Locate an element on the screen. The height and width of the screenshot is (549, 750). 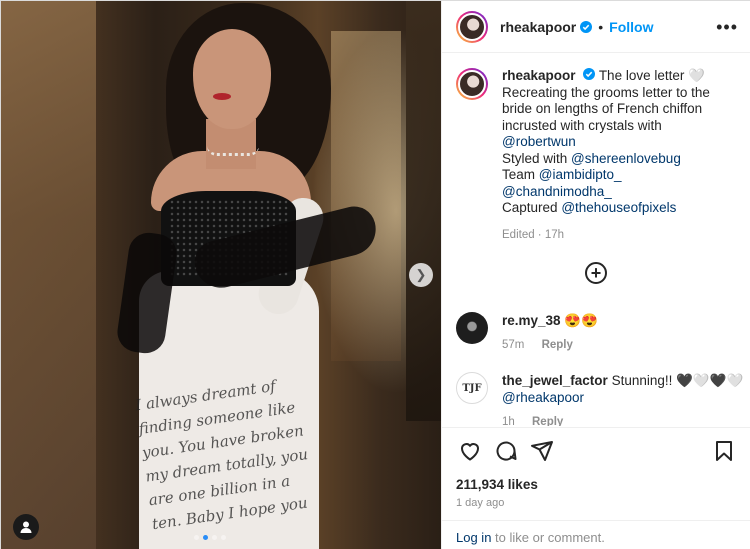
commenter-username: the_jewel_factor is located at coordinates (555, 380).